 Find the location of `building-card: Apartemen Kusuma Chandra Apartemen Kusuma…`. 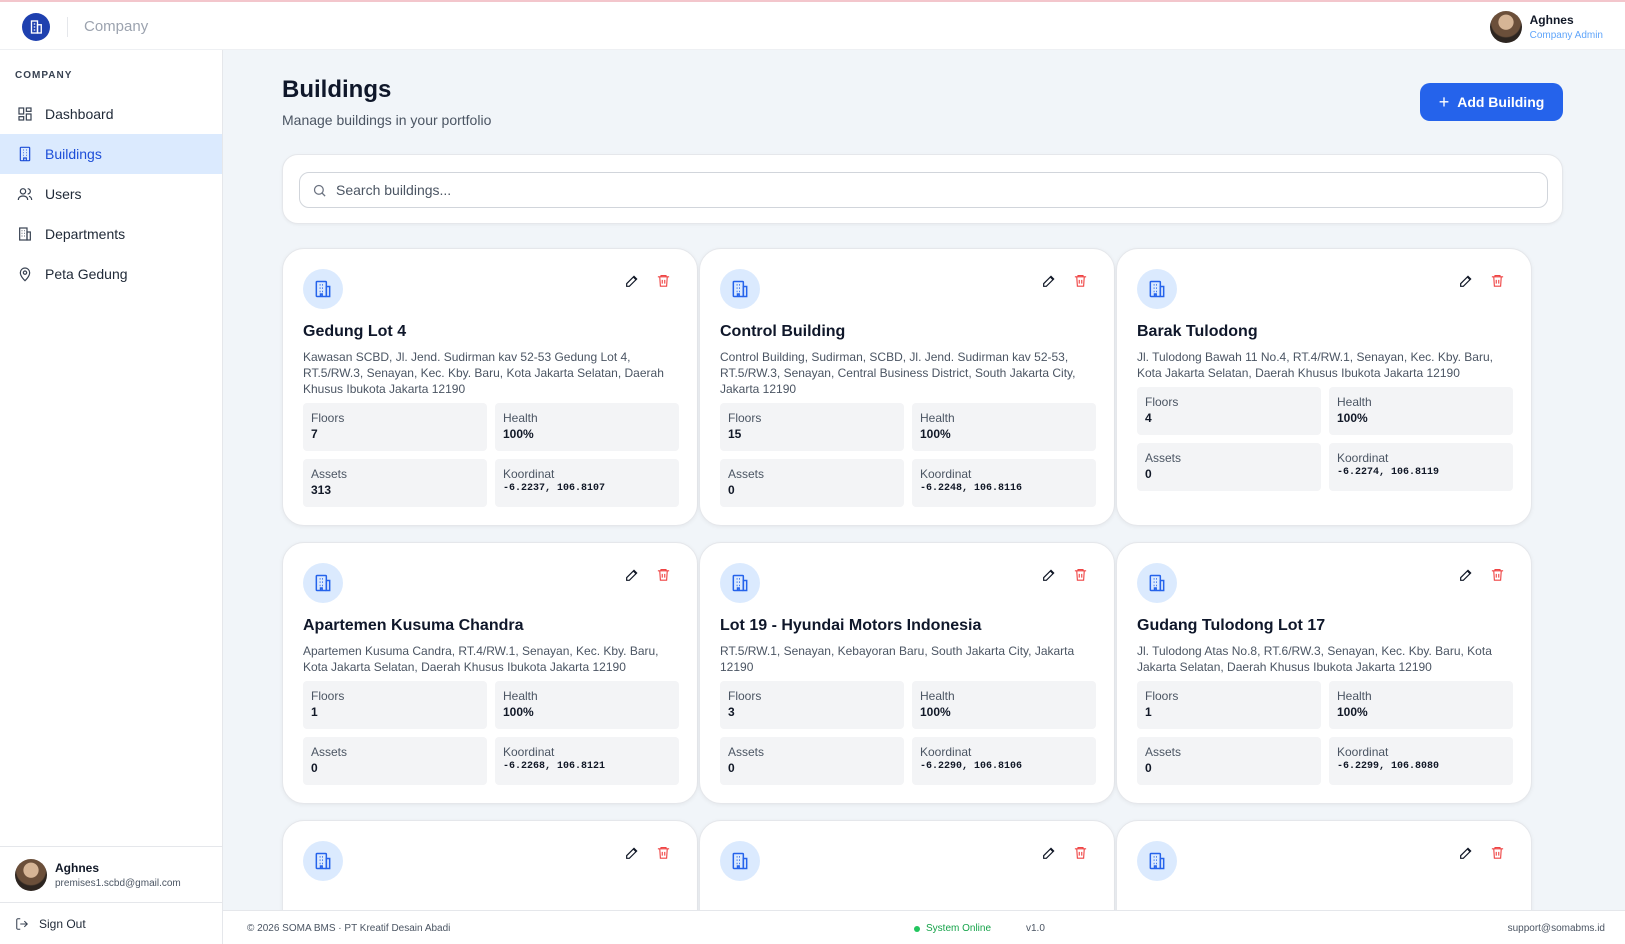

building-card: Apartemen Kusuma Chandra Apartemen Kusuma… is located at coordinates (490, 673).